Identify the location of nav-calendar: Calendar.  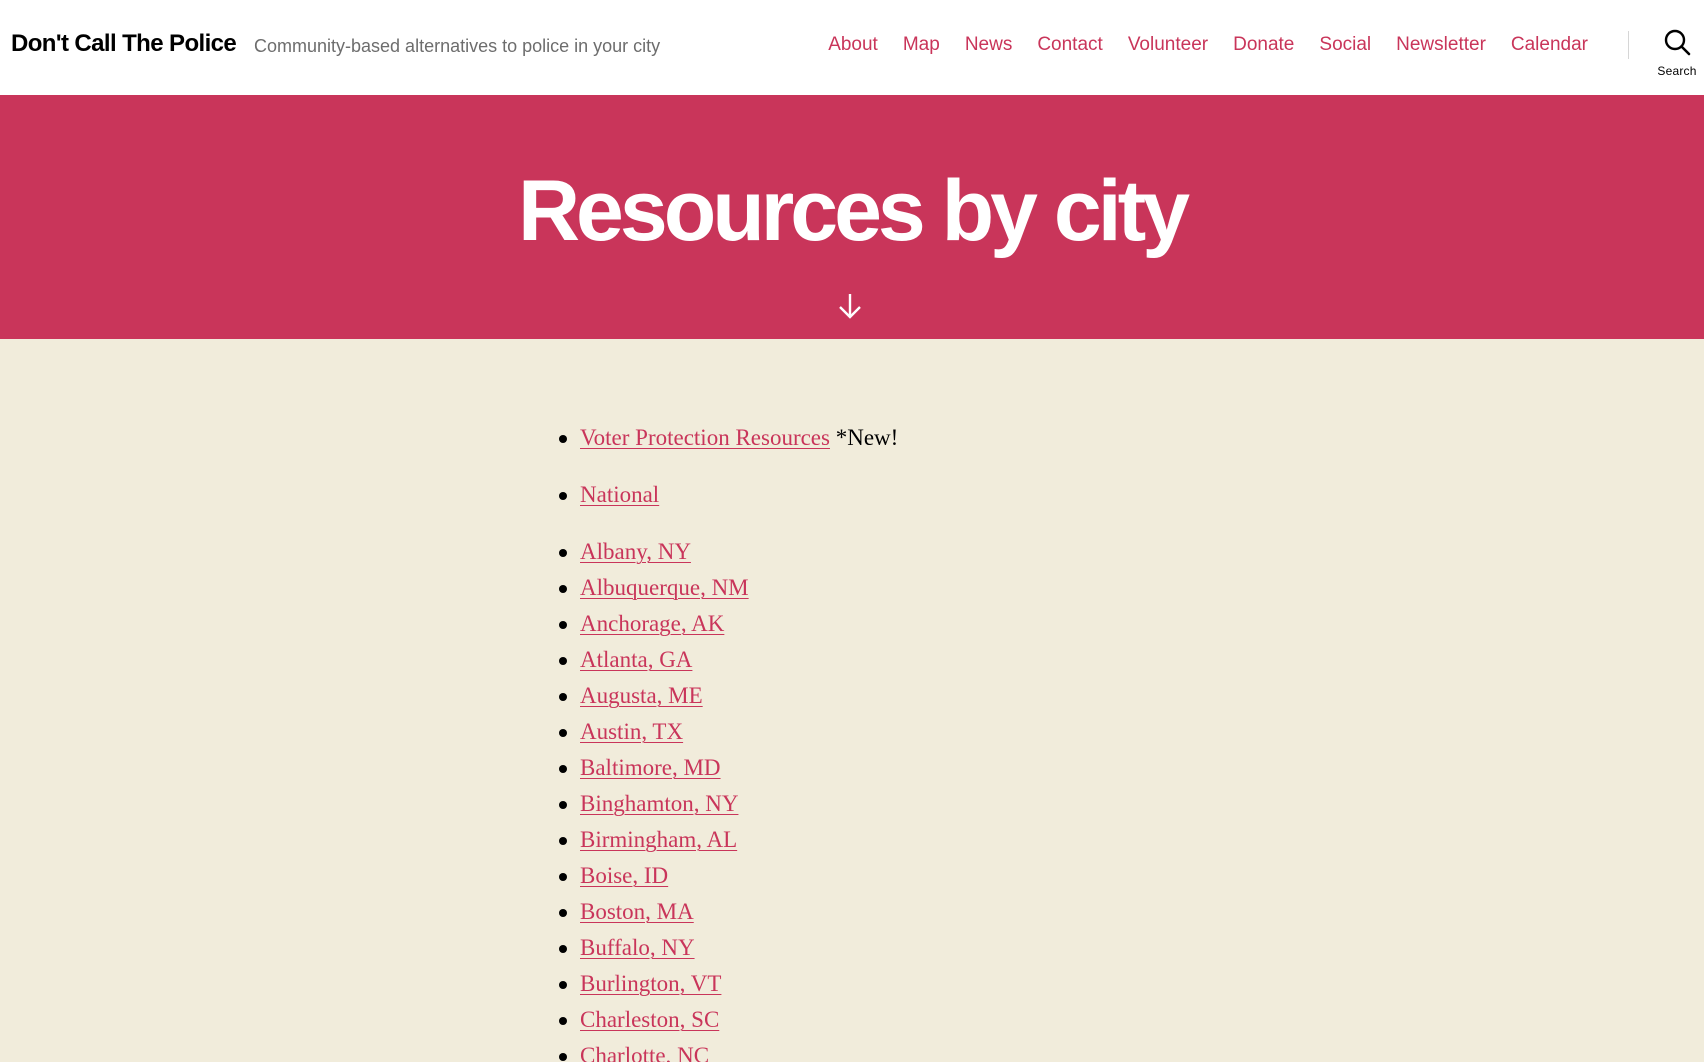
(1549, 45).